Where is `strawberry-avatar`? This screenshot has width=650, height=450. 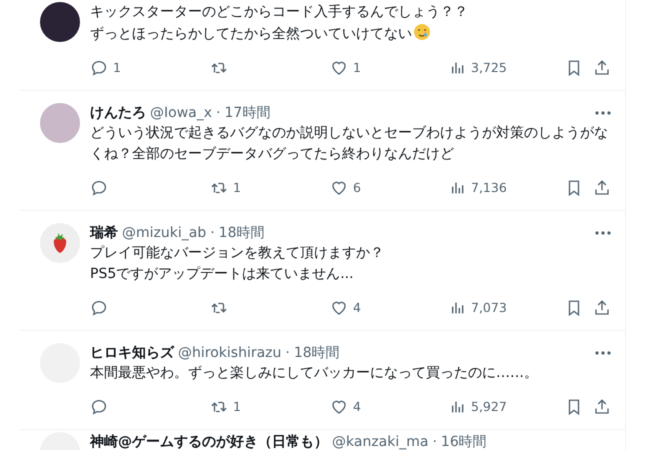
strawberry-avatar is located at coordinates (60, 243).